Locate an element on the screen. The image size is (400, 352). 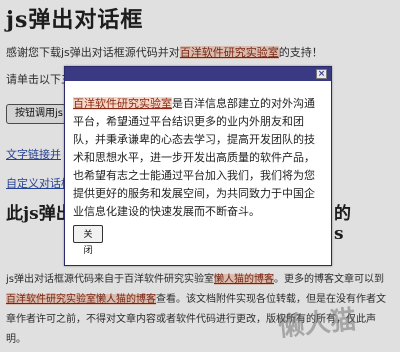
dialog-titlebar: × is located at coordinates (198, 74).